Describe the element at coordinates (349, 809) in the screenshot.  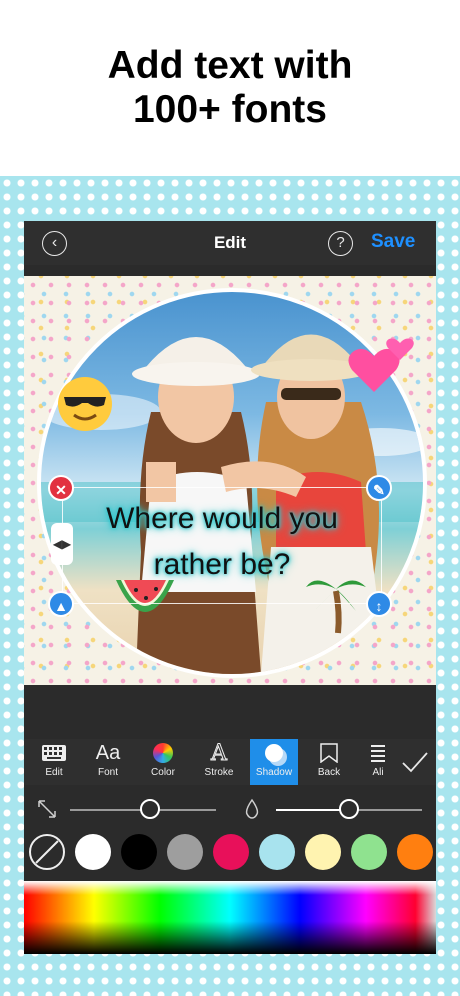
I see `opacity-slider-thumb` at that location.